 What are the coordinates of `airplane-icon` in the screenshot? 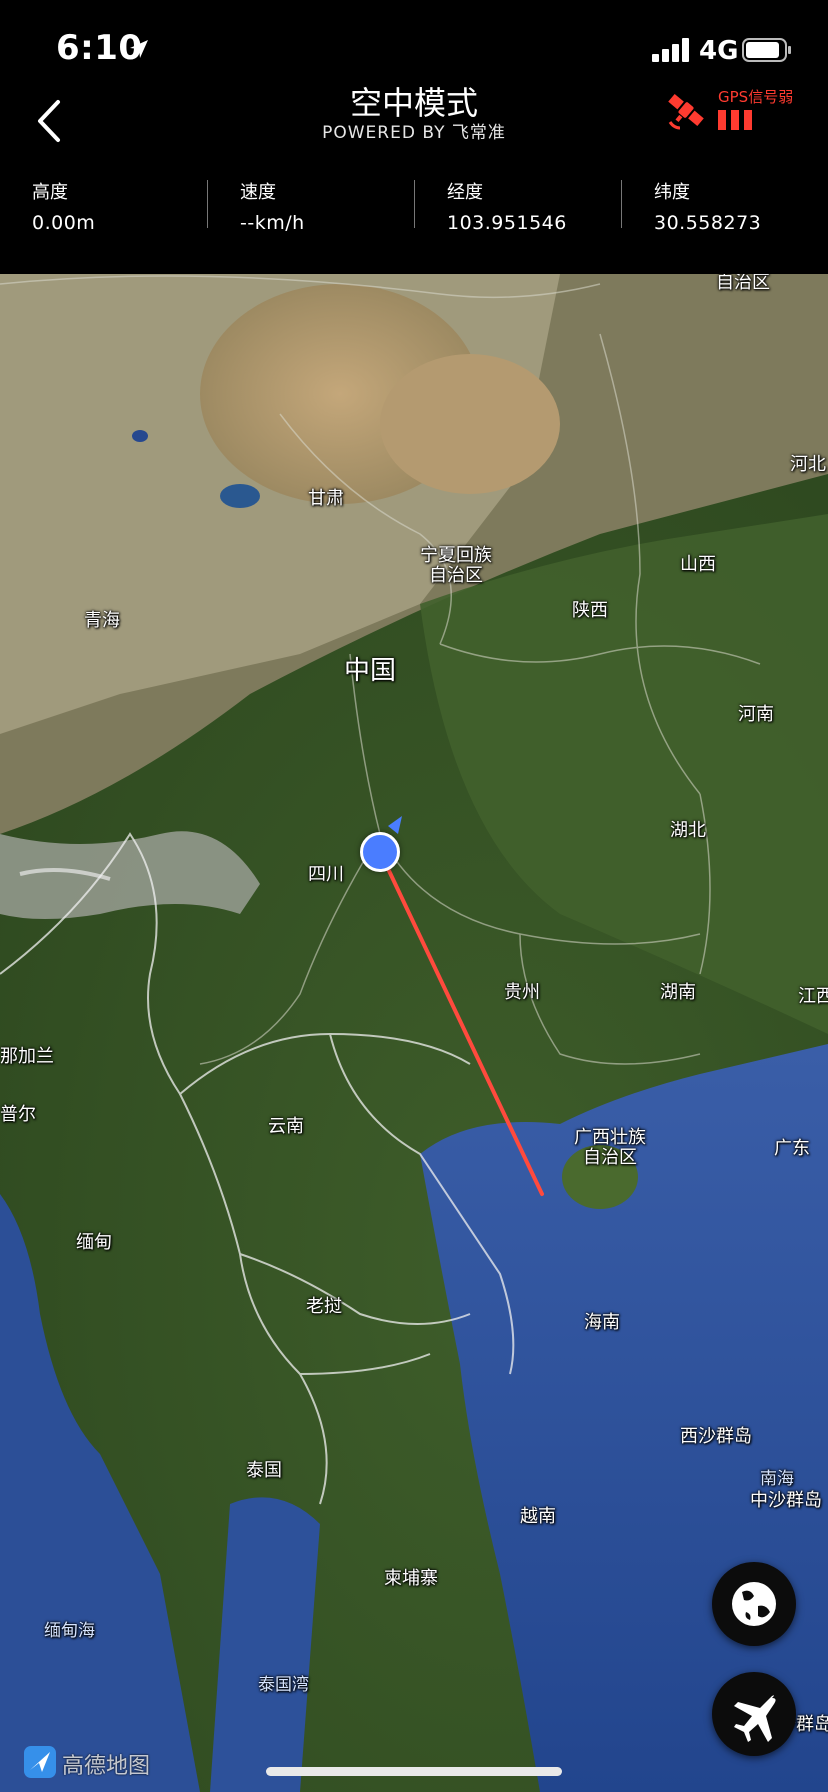 It's located at (755, 1718).